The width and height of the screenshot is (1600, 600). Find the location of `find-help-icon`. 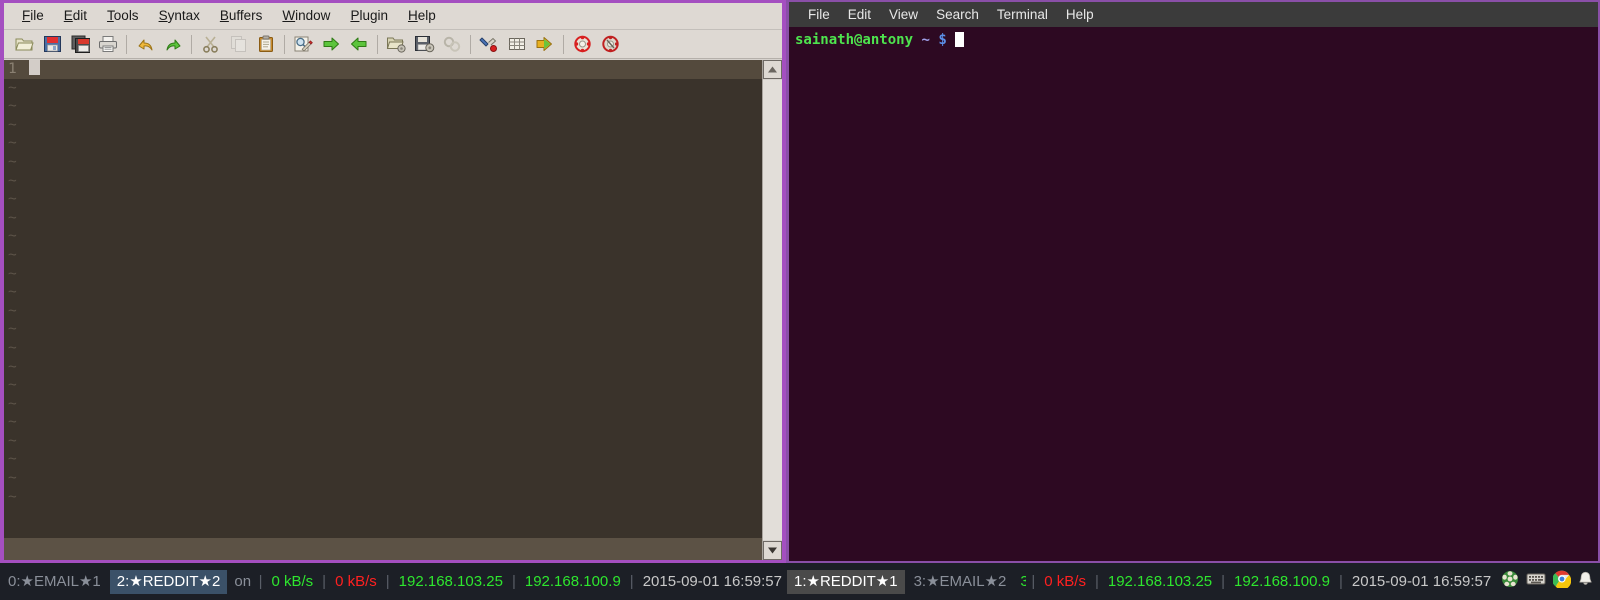

find-help-icon is located at coordinates (610, 44).